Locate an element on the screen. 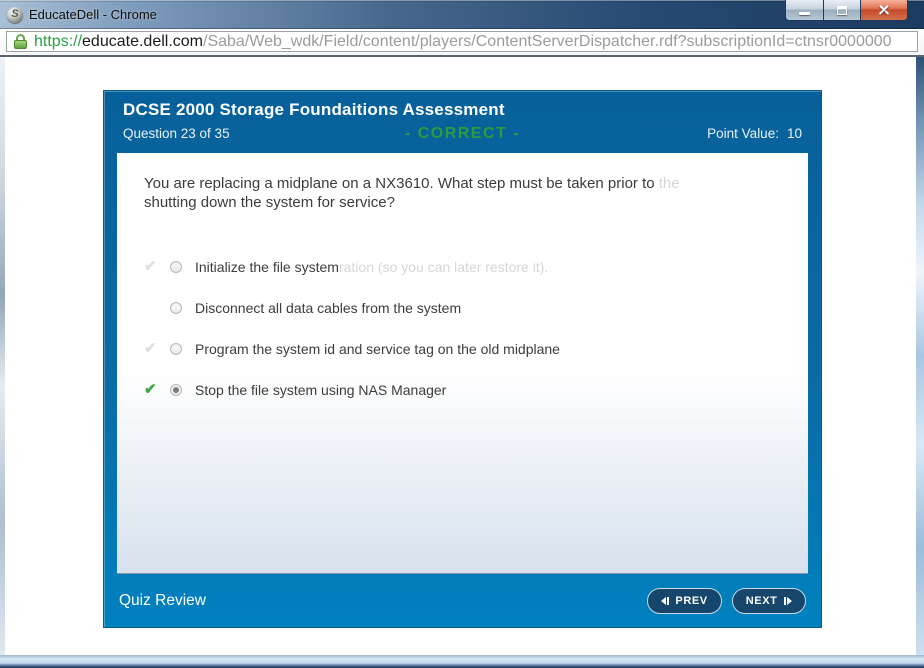 This screenshot has width=924, height=668. close-button is located at coordinates (884, 10).